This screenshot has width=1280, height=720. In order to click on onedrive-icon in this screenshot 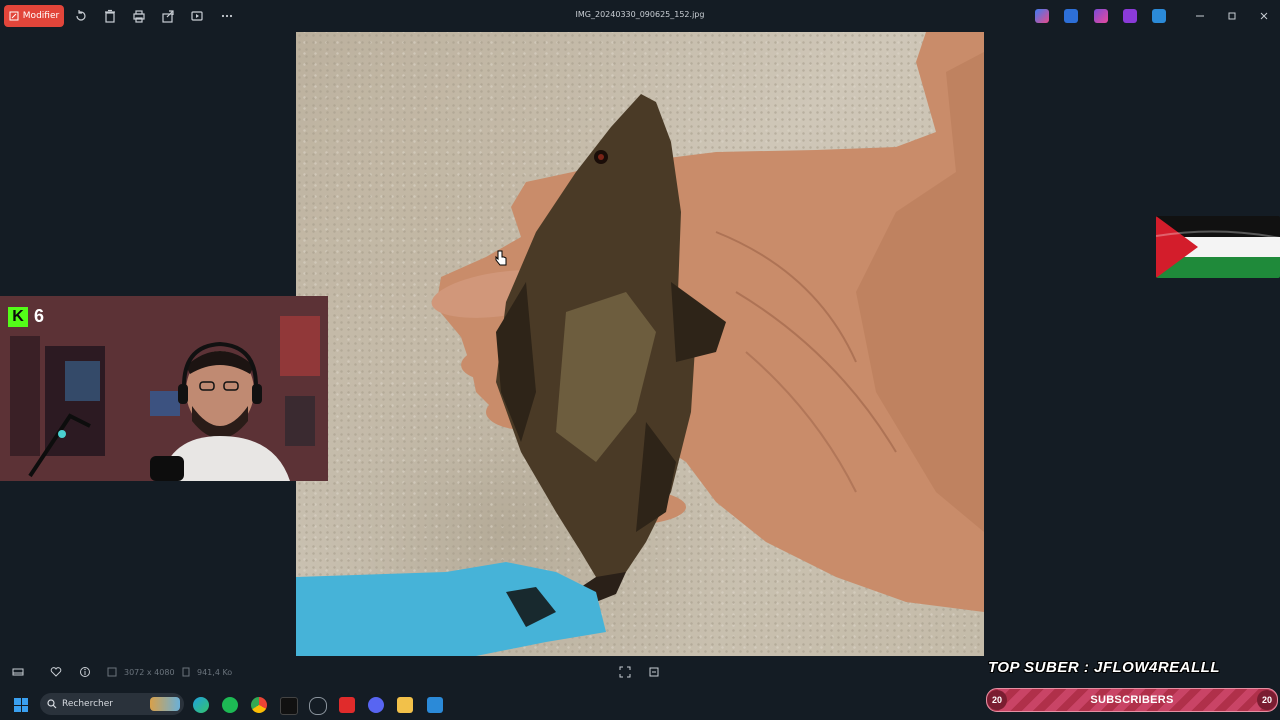, I will do `click(1159, 16)`.